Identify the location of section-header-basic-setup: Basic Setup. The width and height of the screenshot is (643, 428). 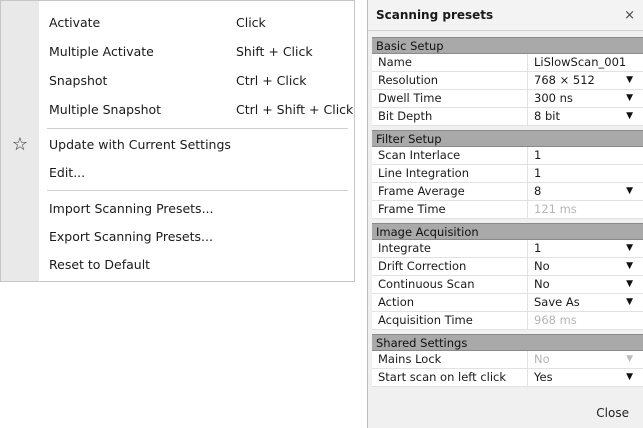
(507, 45).